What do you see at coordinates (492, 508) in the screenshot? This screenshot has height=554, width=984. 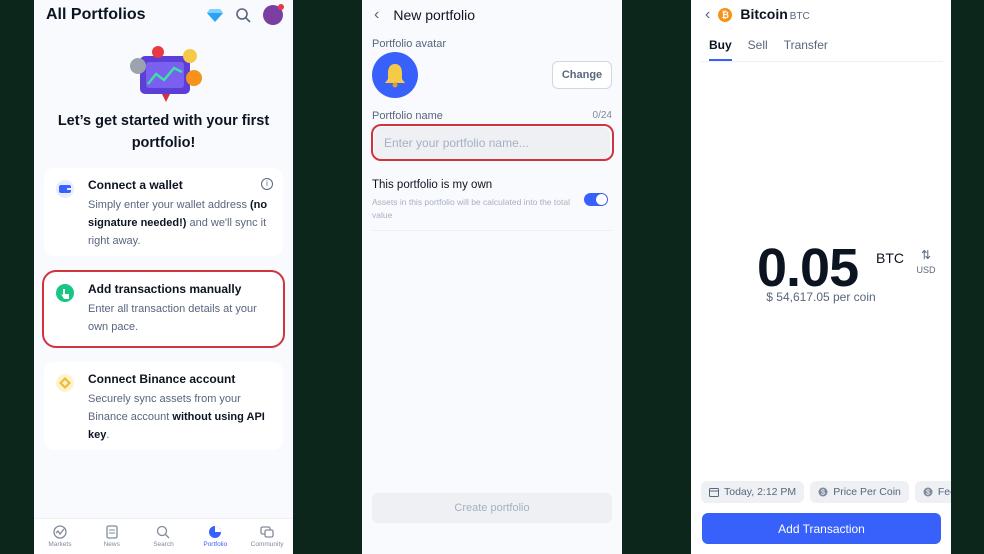 I see `create-portfolio-button: Create portfolio` at bounding box center [492, 508].